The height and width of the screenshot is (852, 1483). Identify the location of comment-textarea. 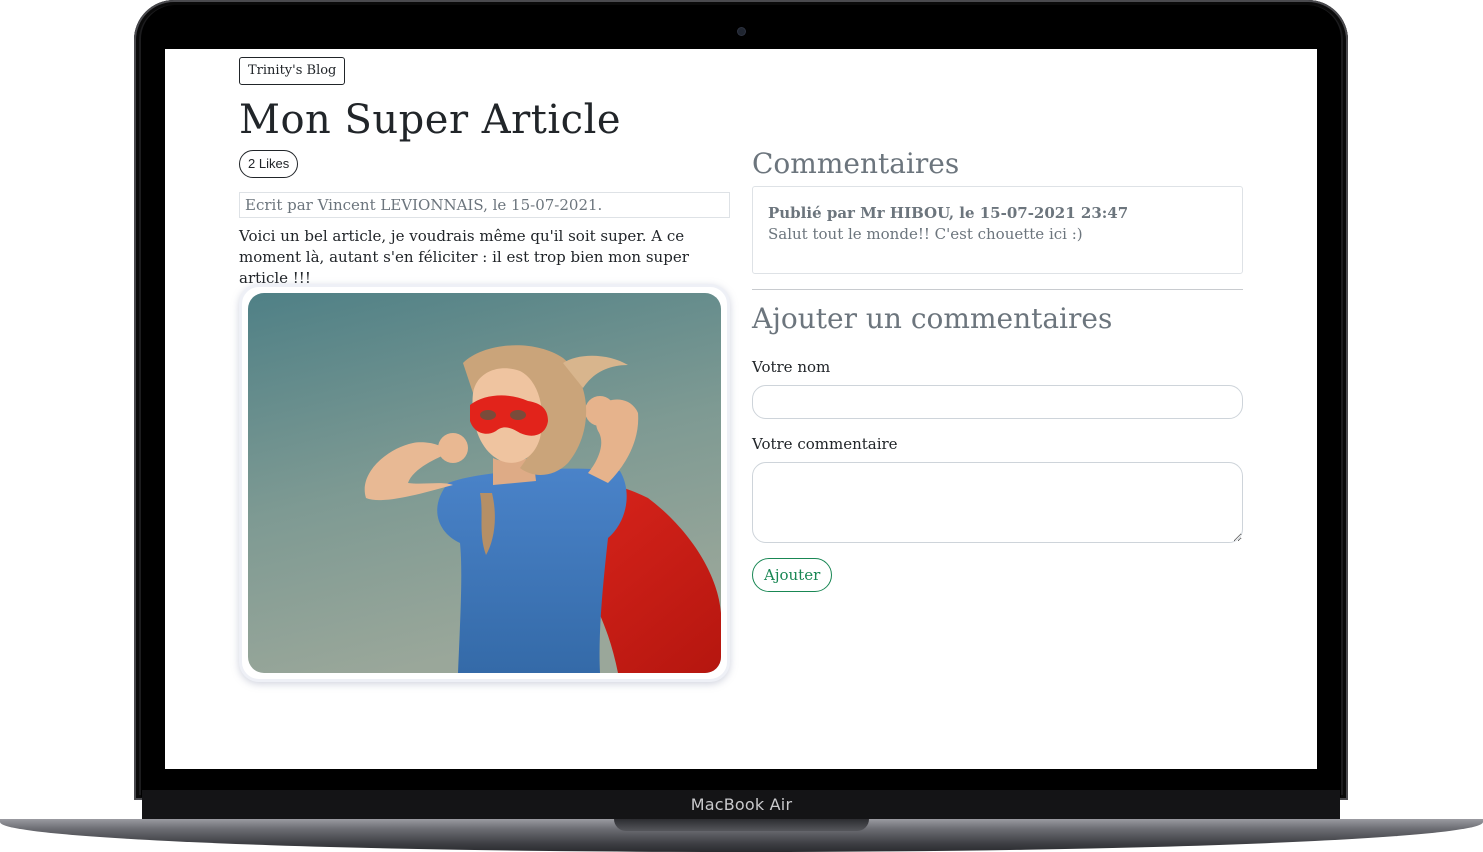
(997, 502).